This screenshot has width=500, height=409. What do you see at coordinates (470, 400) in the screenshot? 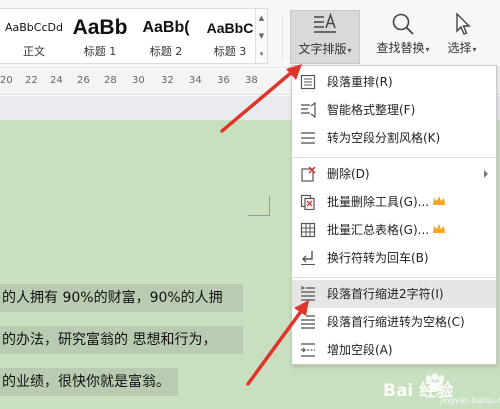
I see `watermark-url: jingyan.baidu.com` at bounding box center [470, 400].